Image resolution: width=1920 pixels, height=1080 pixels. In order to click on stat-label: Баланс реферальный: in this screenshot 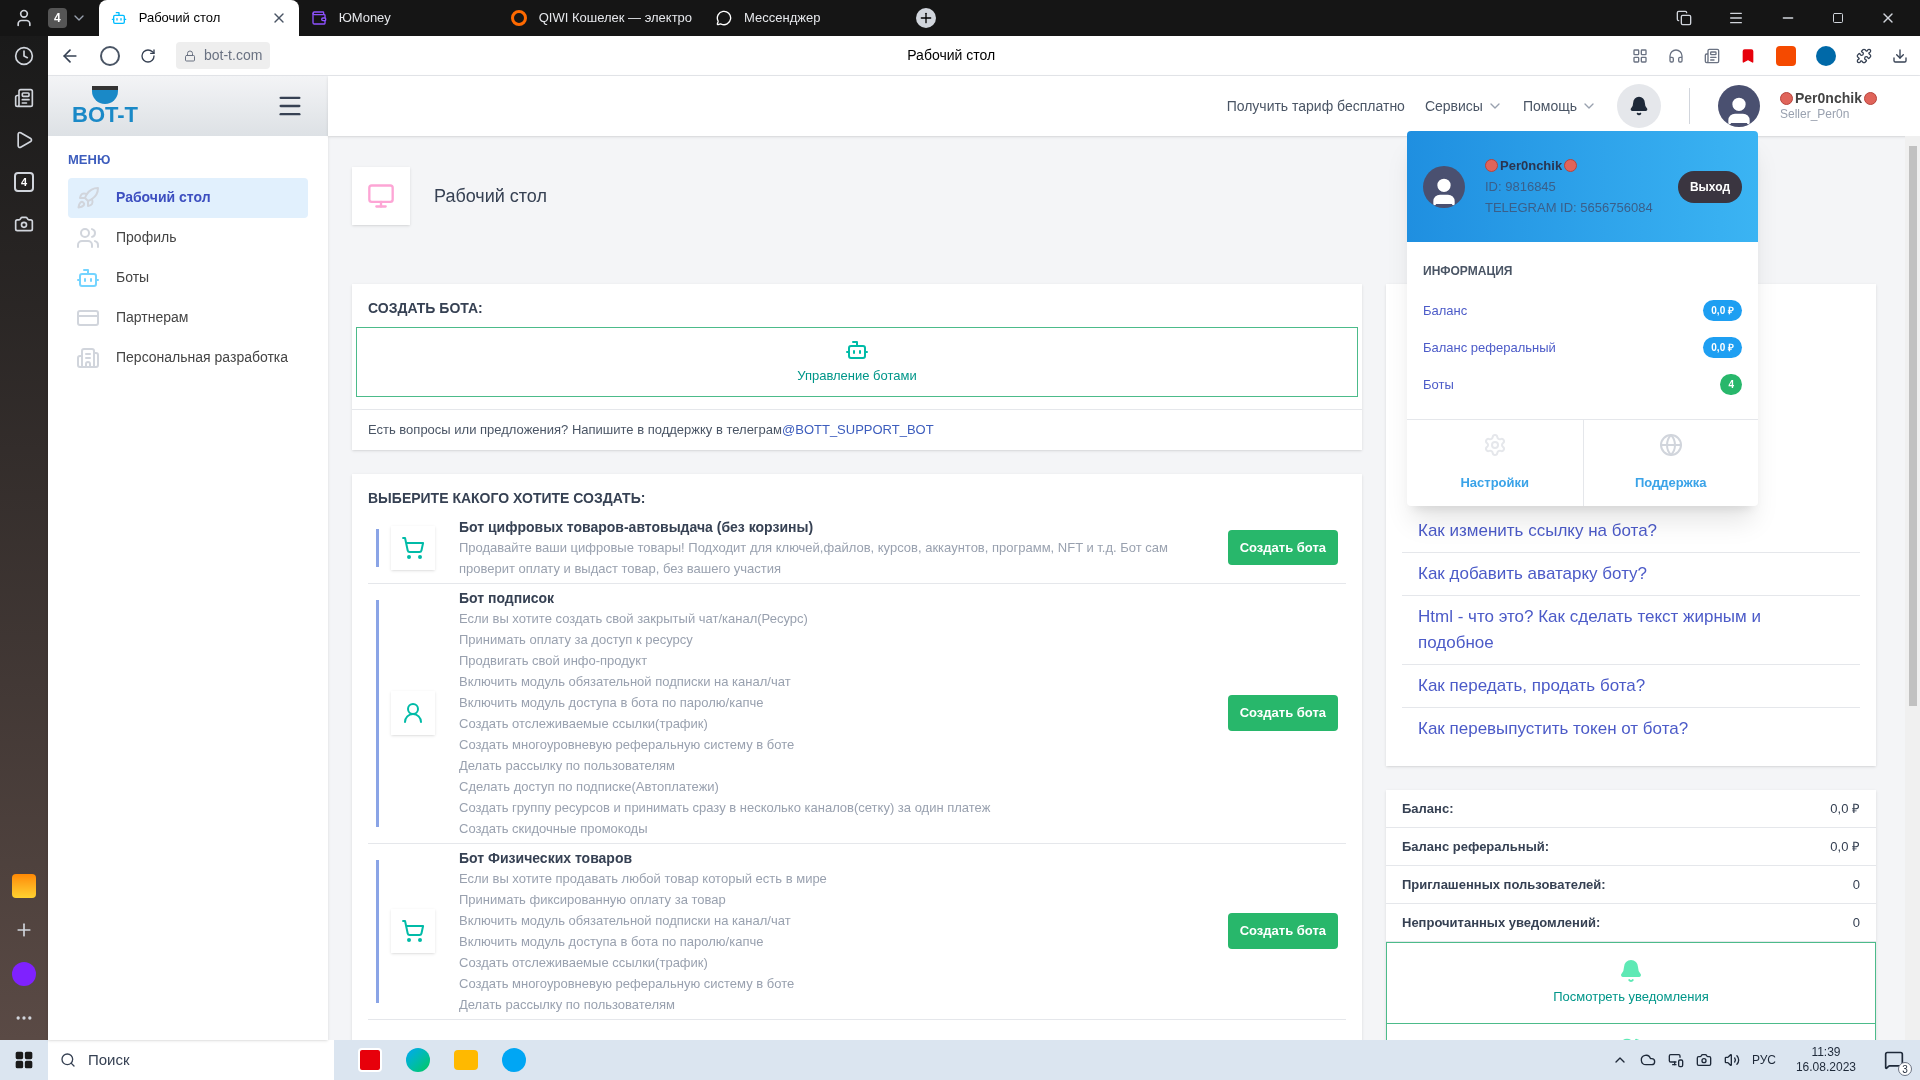, I will do `click(1476, 846)`.